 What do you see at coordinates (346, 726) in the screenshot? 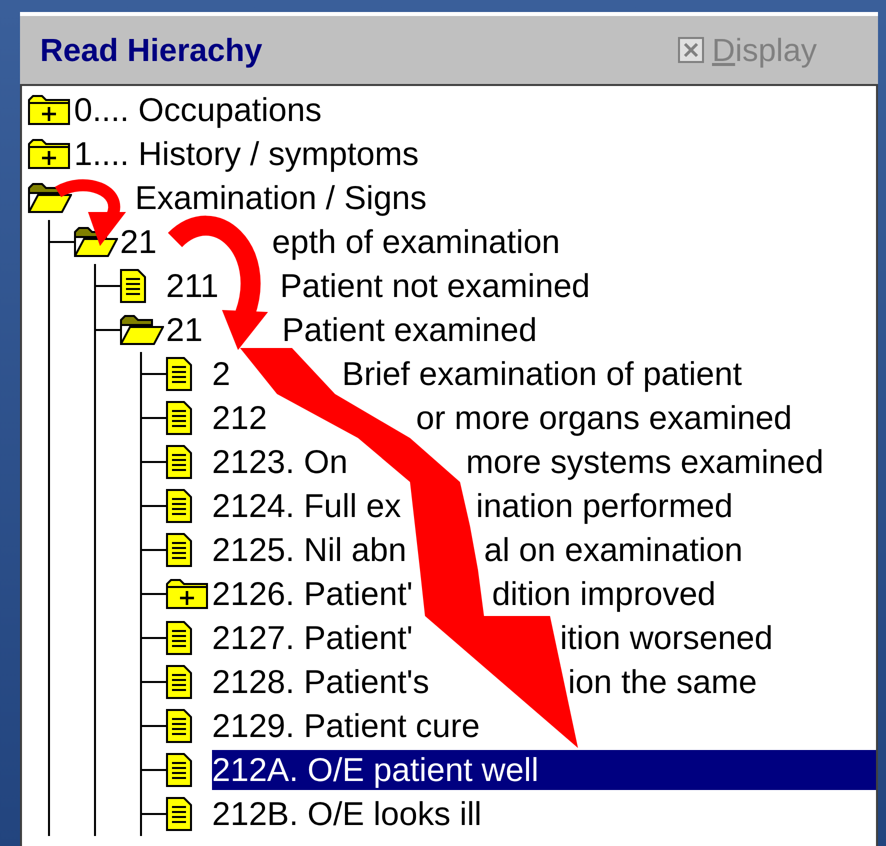
I see `tree-item: 2129. Patient cure` at bounding box center [346, 726].